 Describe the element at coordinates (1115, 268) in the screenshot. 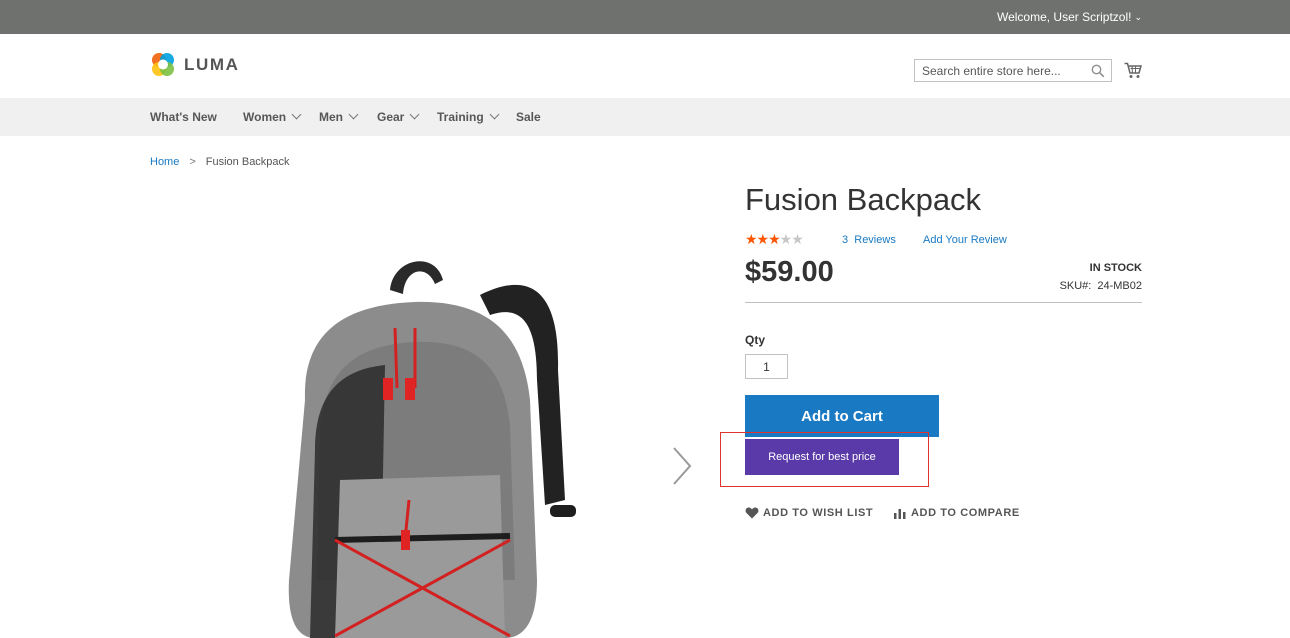

I see `stock-status: IN STOCK` at that location.